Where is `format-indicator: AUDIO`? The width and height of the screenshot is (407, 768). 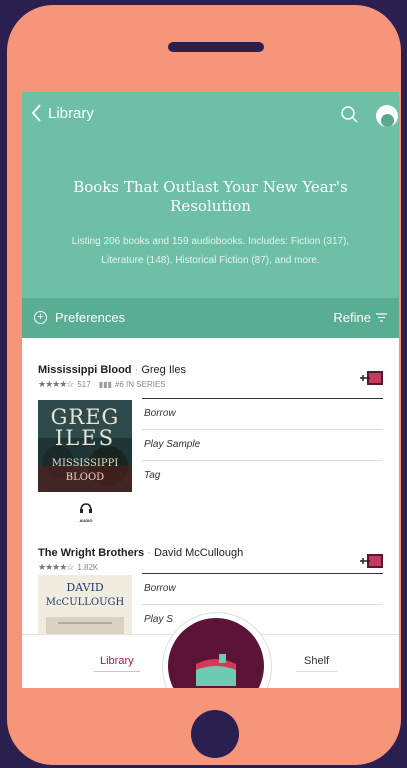
format-indicator: AUDIO is located at coordinates (86, 511).